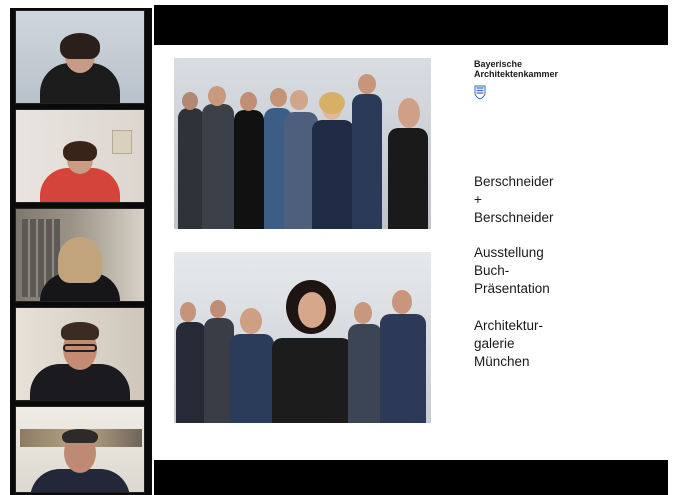 The width and height of the screenshot is (673, 495). What do you see at coordinates (514, 200) in the screenshot?
I see `architects-name: Berschneider + Berschneider` at bounding box center [514, 200].